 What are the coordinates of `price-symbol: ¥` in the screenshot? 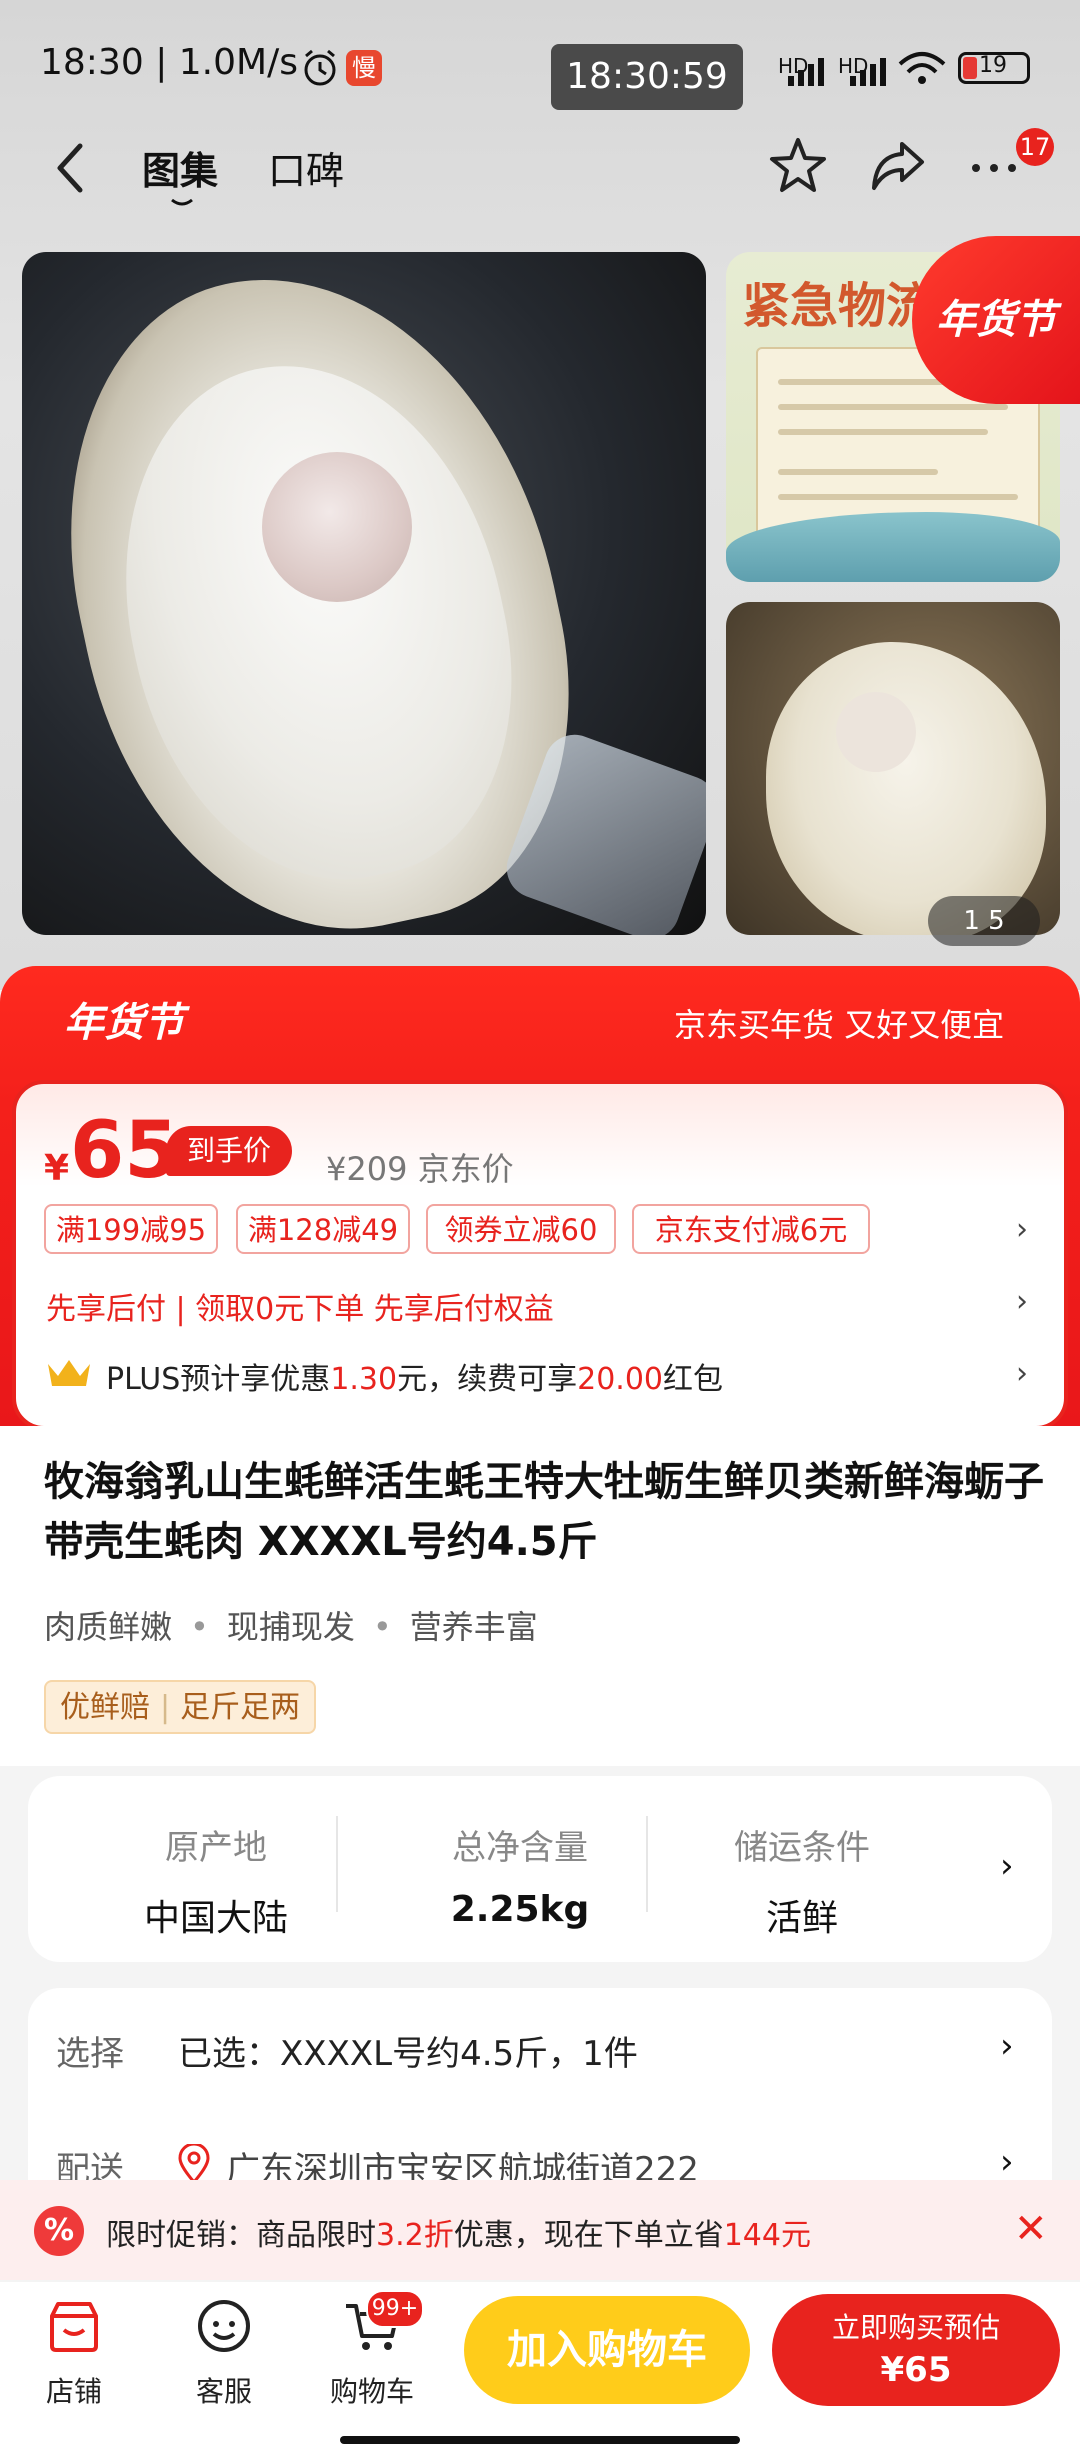 It's located at (57, 1168).